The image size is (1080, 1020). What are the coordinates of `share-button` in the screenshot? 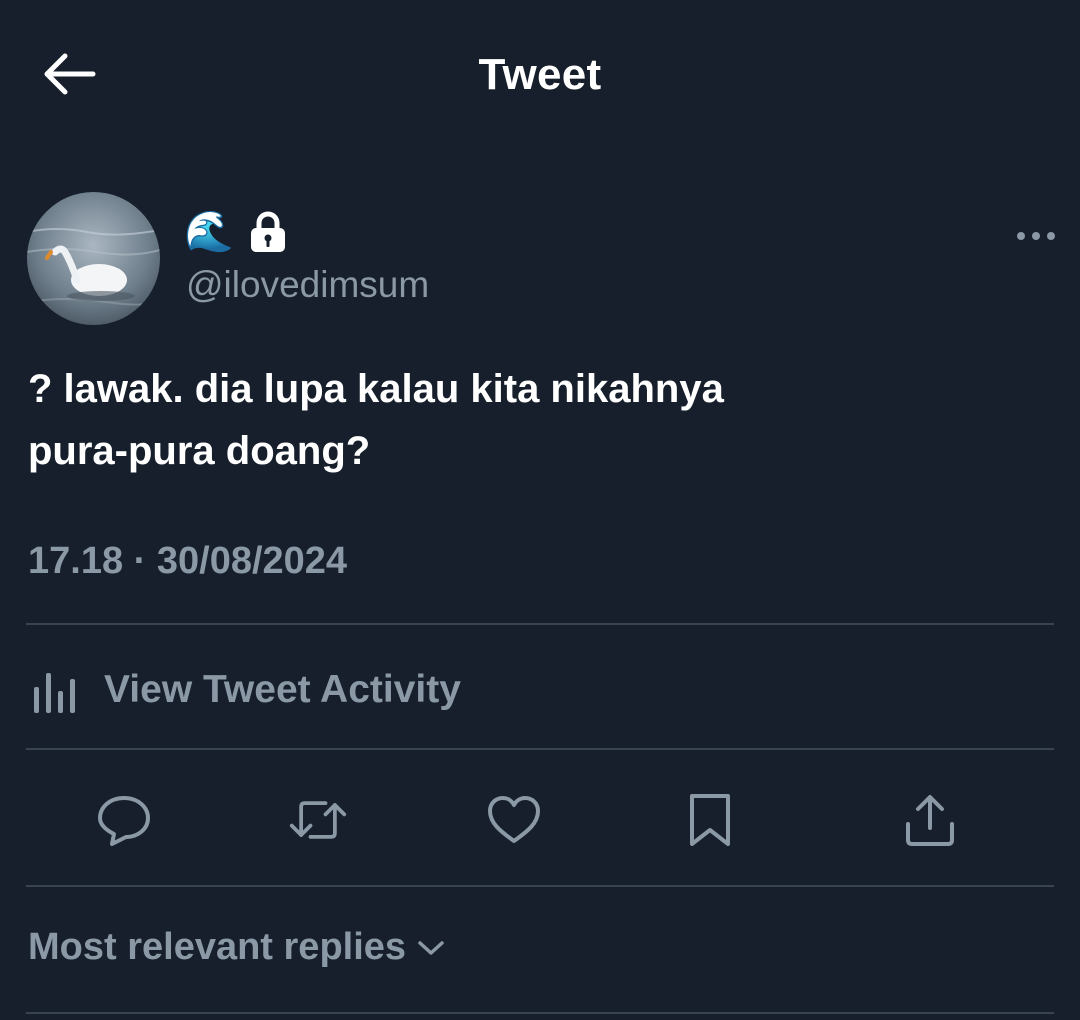 It's located at (930, 820).